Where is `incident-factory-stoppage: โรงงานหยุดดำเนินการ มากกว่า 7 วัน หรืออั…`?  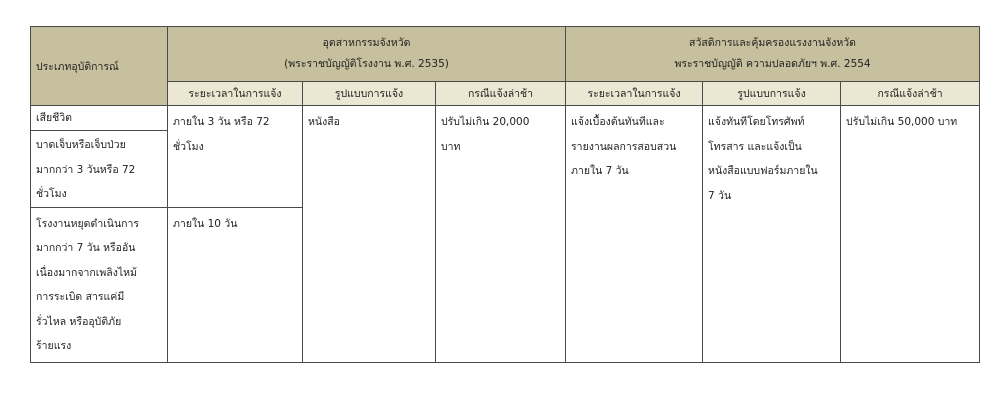
incident-factory-stoppage: โรงงานหยุดดำเนินการ มากกว่า 7 วัน หรืออั… is located at coordinates (99, 284).